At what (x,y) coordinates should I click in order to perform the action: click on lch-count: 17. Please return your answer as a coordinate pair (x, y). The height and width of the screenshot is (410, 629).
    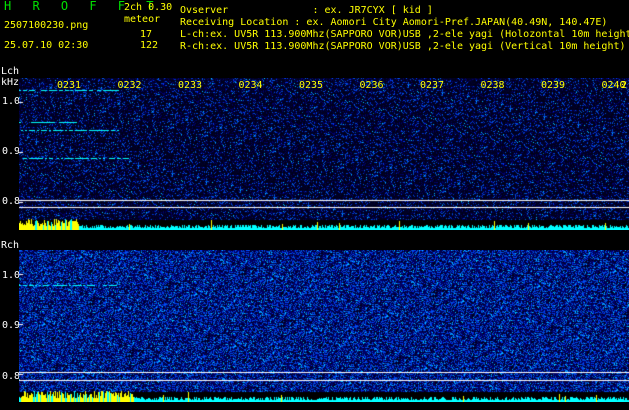
    Looking at the image, I should click on (146, 34).